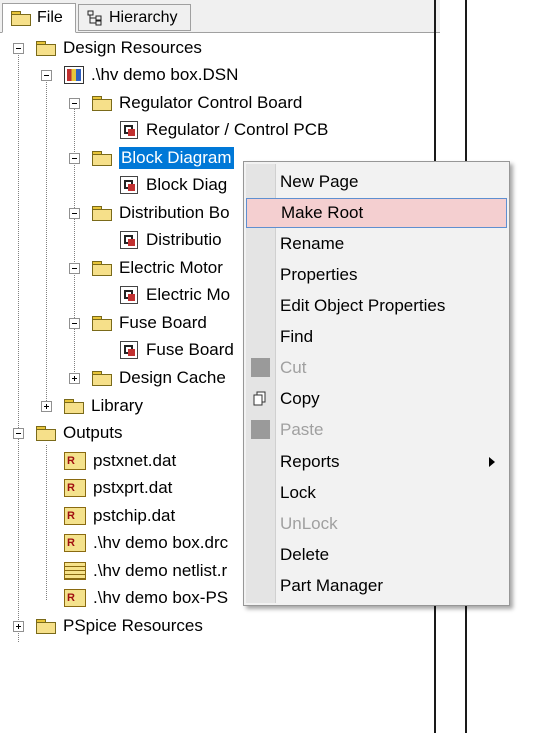 This screenshot has width=550, height=733. I want to click on tree-item-output-file: .\hv demo netlist.r, so click(145, 571).